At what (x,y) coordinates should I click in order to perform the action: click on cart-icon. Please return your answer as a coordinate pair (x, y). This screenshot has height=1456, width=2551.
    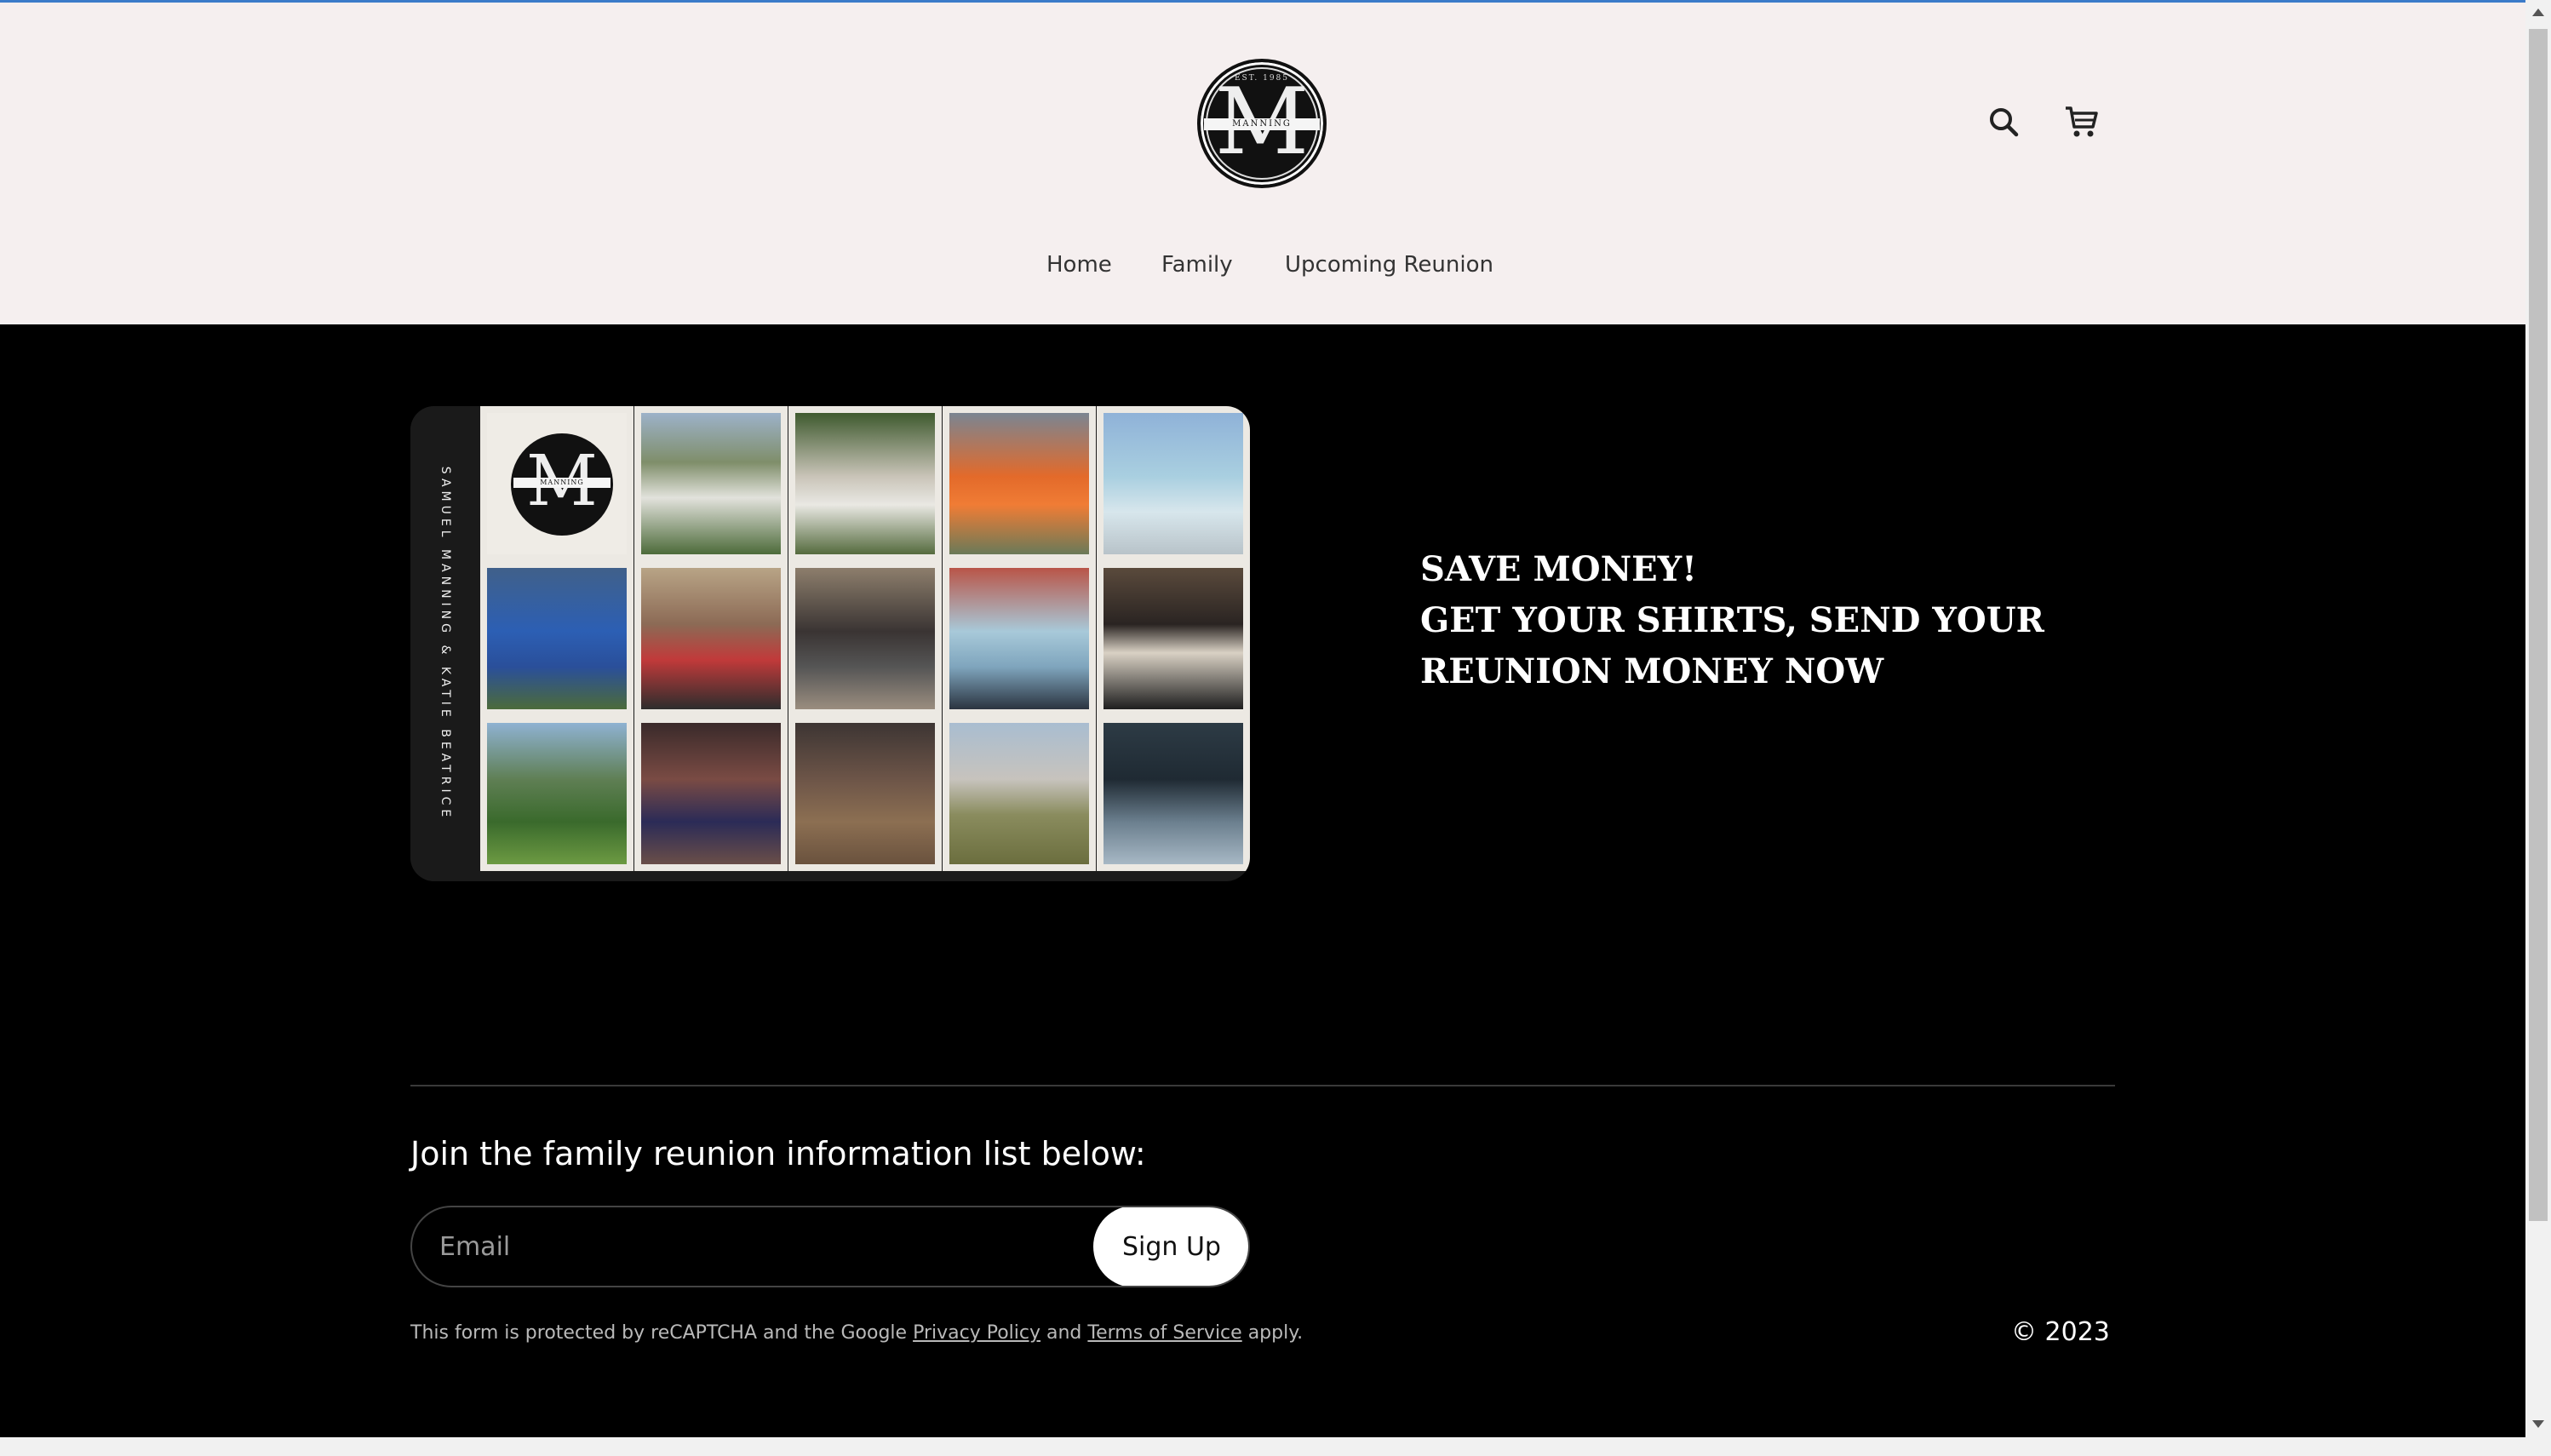
    Looking at the image, I should click on (2082, 121).